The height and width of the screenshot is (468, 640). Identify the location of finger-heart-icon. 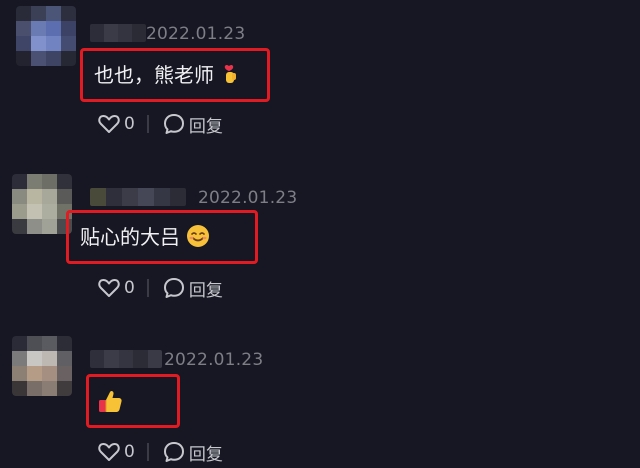
(230, 73).